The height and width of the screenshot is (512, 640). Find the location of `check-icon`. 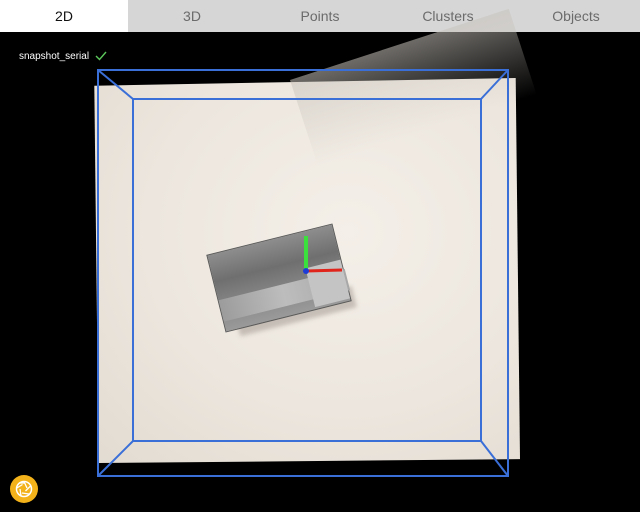

check-icon is located at coordinates (101, 56).